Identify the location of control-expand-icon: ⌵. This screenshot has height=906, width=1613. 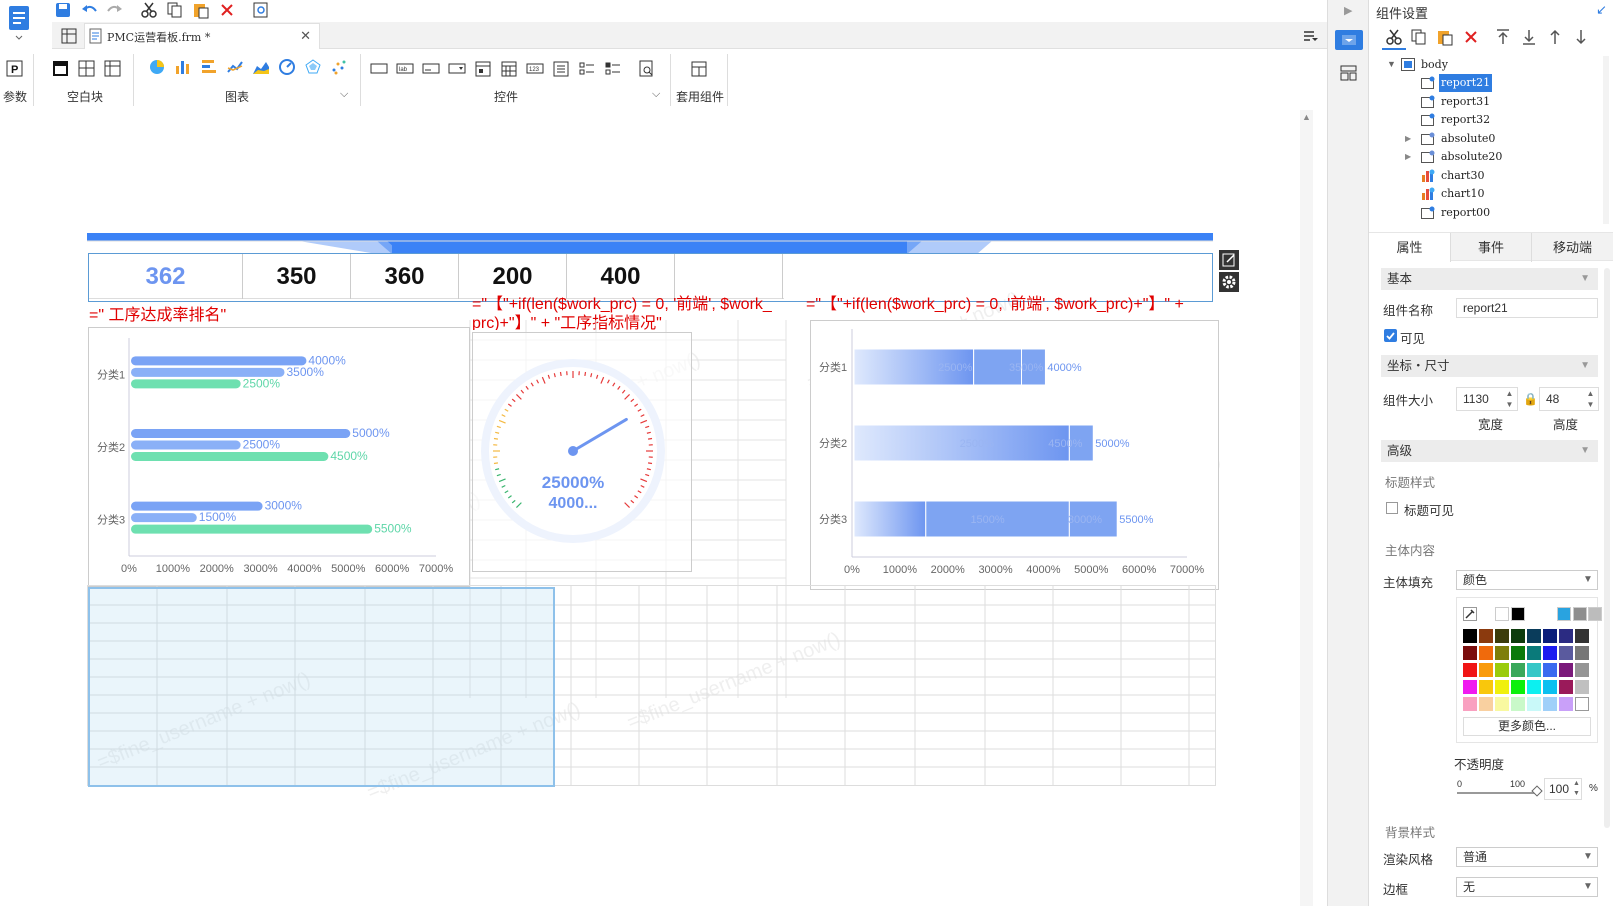
(656, 94).